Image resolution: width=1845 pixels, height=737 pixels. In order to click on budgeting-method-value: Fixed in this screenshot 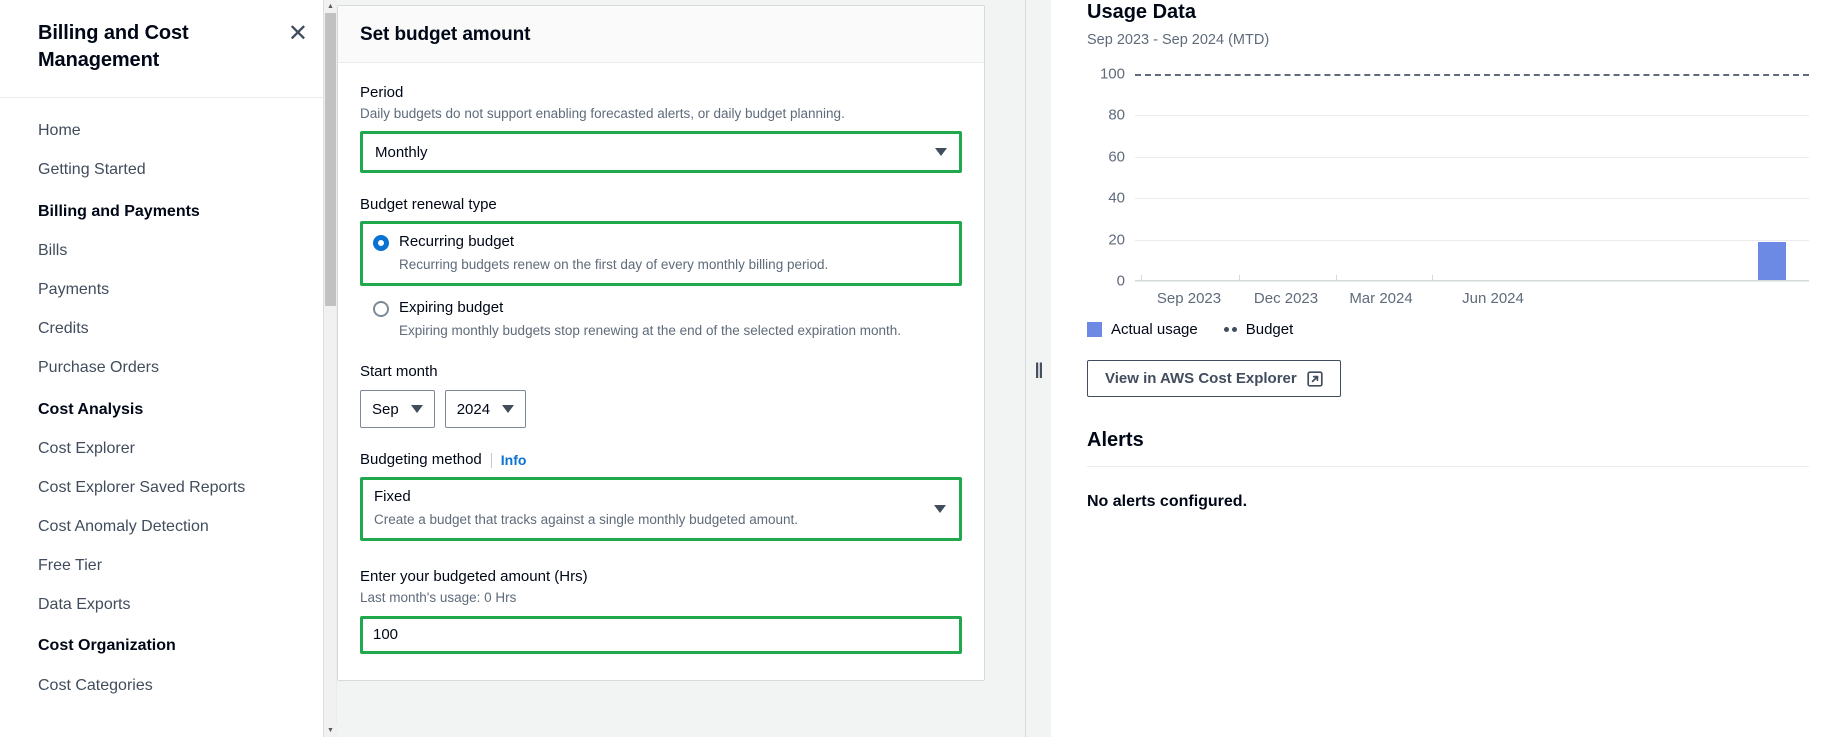, I will do `click(392, 497)`.